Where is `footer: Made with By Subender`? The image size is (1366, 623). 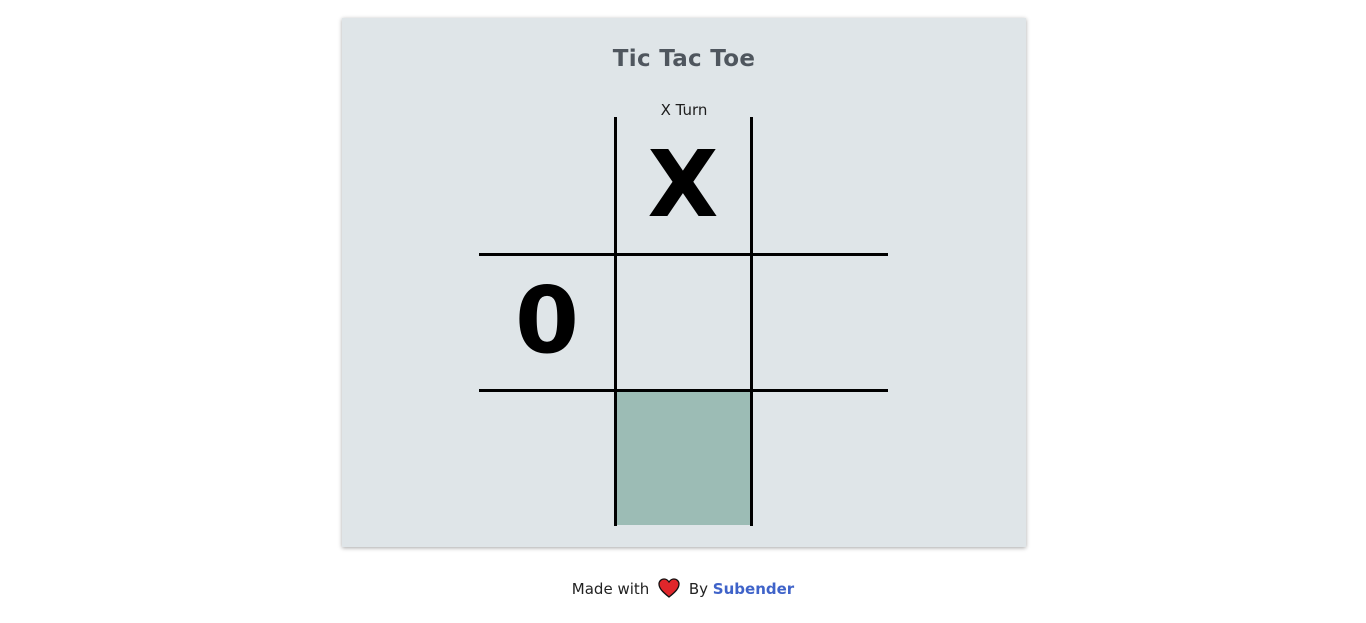 footer: Made with By Subender is located at coordinates (683, 590).